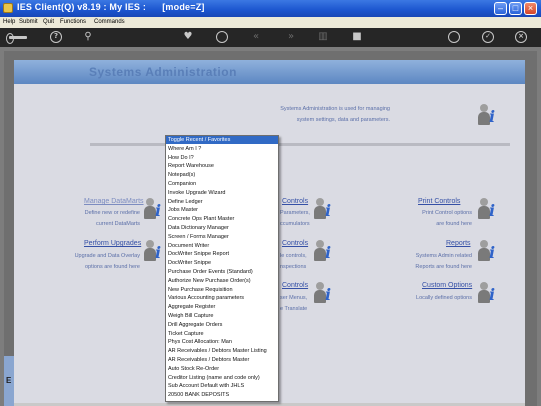 The width and height of the screenshot is (541, 406). I want to click on help-icon: ?, so click(56, 37).